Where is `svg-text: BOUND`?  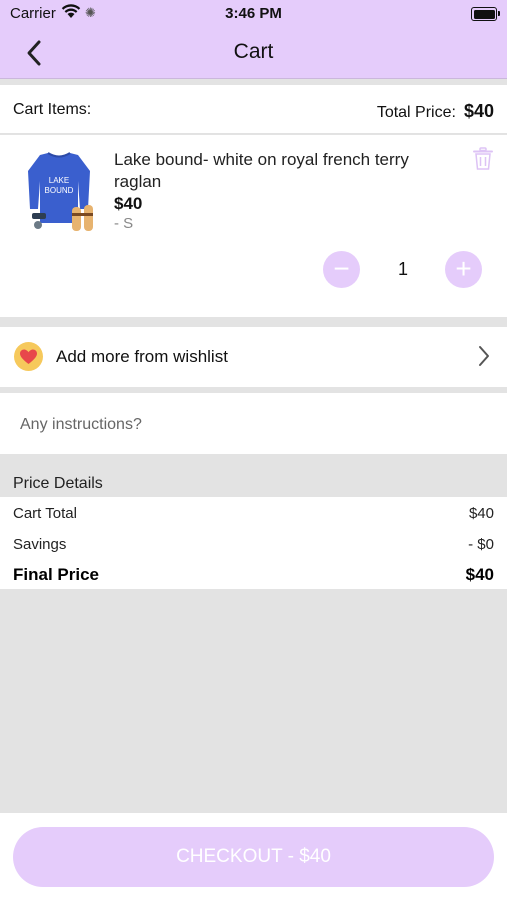 svg-text: BOUND is located at coordinates (59, 190).